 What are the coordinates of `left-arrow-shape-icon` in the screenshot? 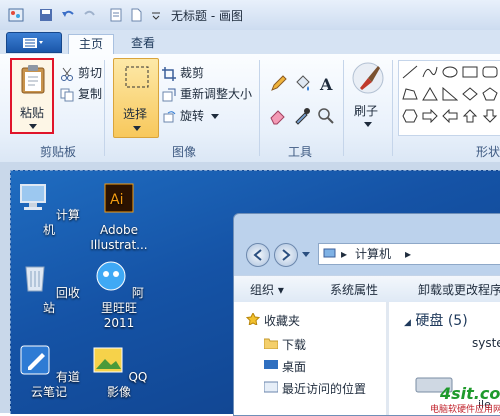 It's located at (450, 116).